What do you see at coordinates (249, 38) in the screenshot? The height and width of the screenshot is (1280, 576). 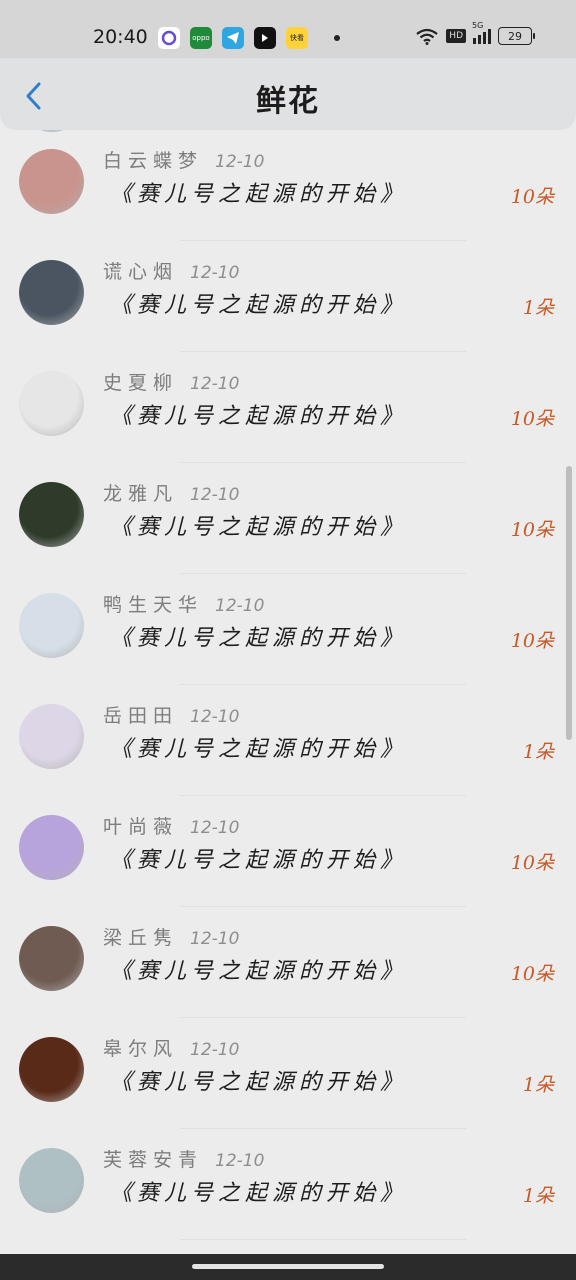 I see `notification-icons: oppo 快看` at bounding box center [249, 38].